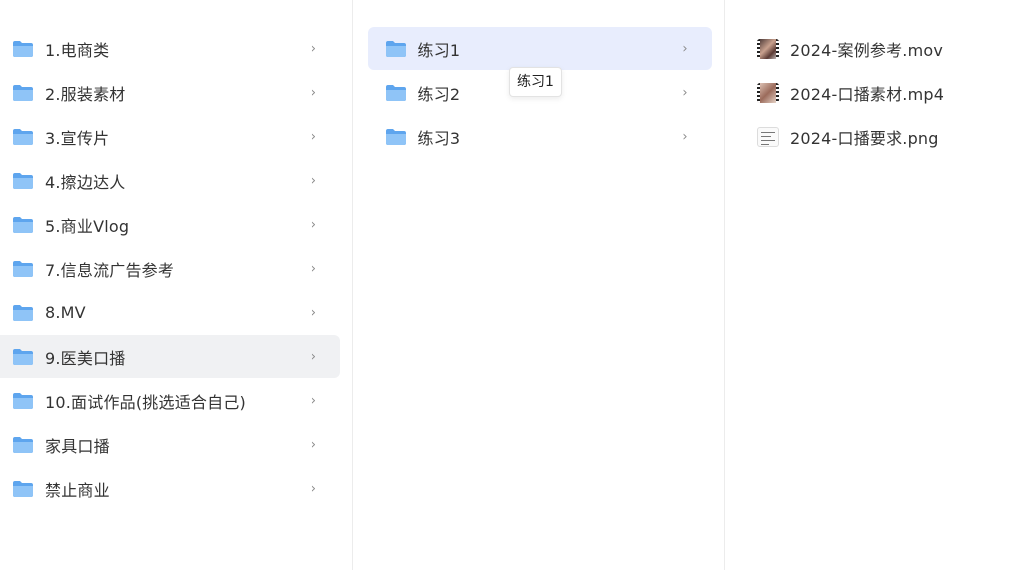 The width and height of the screenshot is (1015, 570). What do you see at coordinates (87, 226) in the screenshot?
I see `folder-label: 5.商业Vlog` at bounding box center [87, 226].